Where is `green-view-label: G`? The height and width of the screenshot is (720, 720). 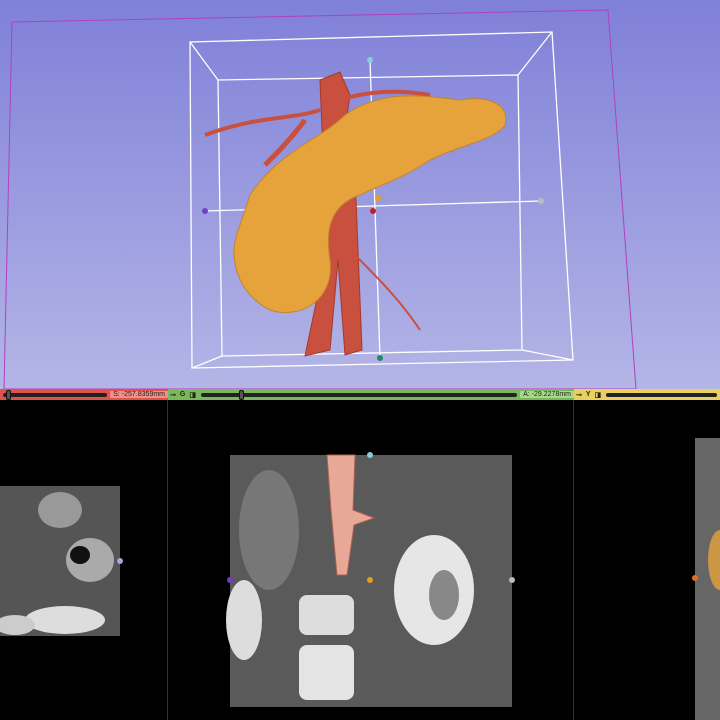 green-view-label: G is located at coordinates (182, 394).